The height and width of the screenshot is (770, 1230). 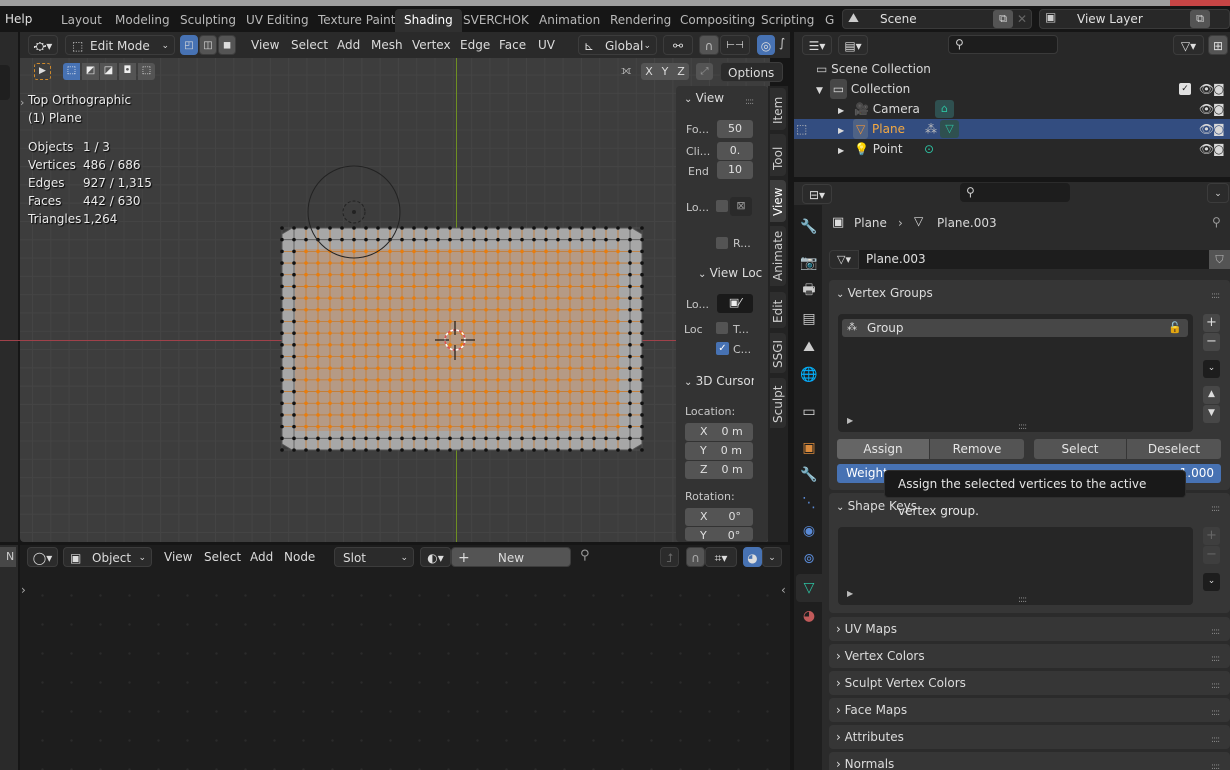 I want to click on node-sidebar-expand-icon: ‹, so click(x=783, y=590).